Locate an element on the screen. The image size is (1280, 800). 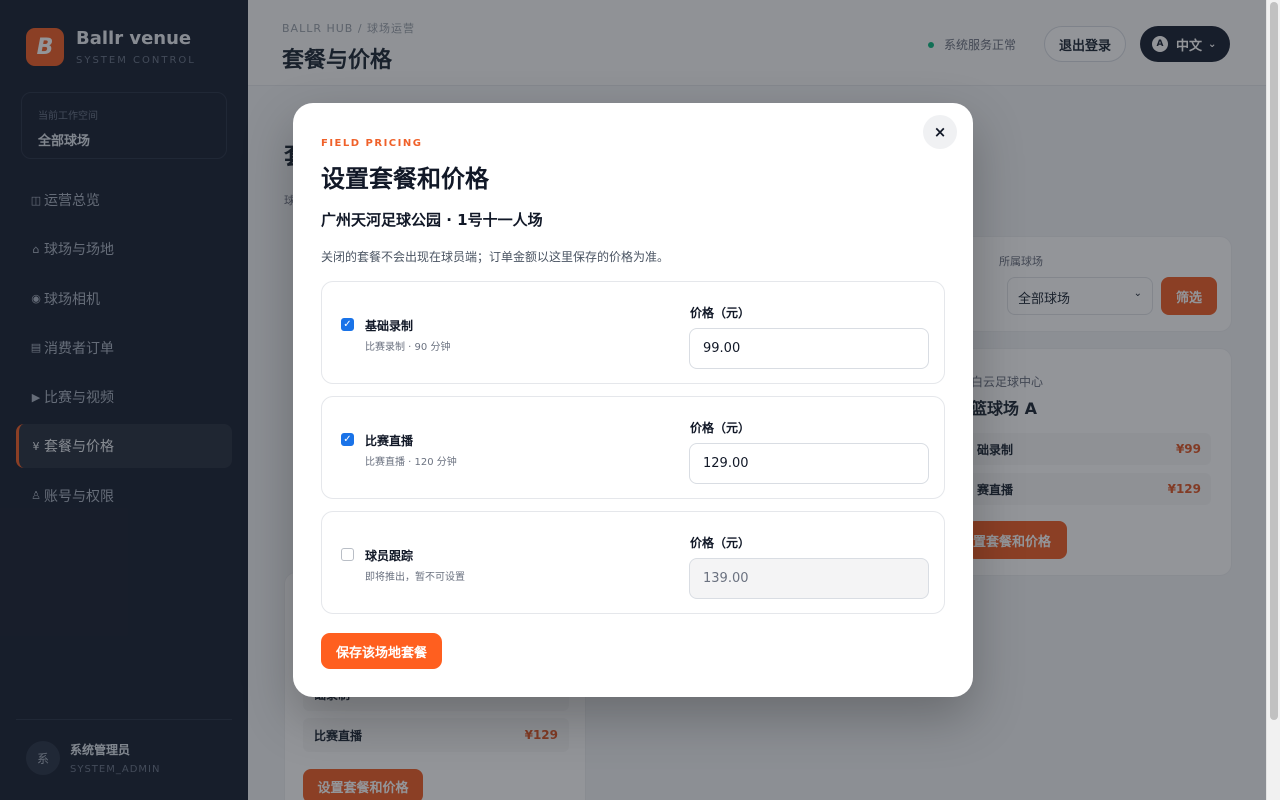
package-name: 基础录制 is located at coordinates (389, 326).